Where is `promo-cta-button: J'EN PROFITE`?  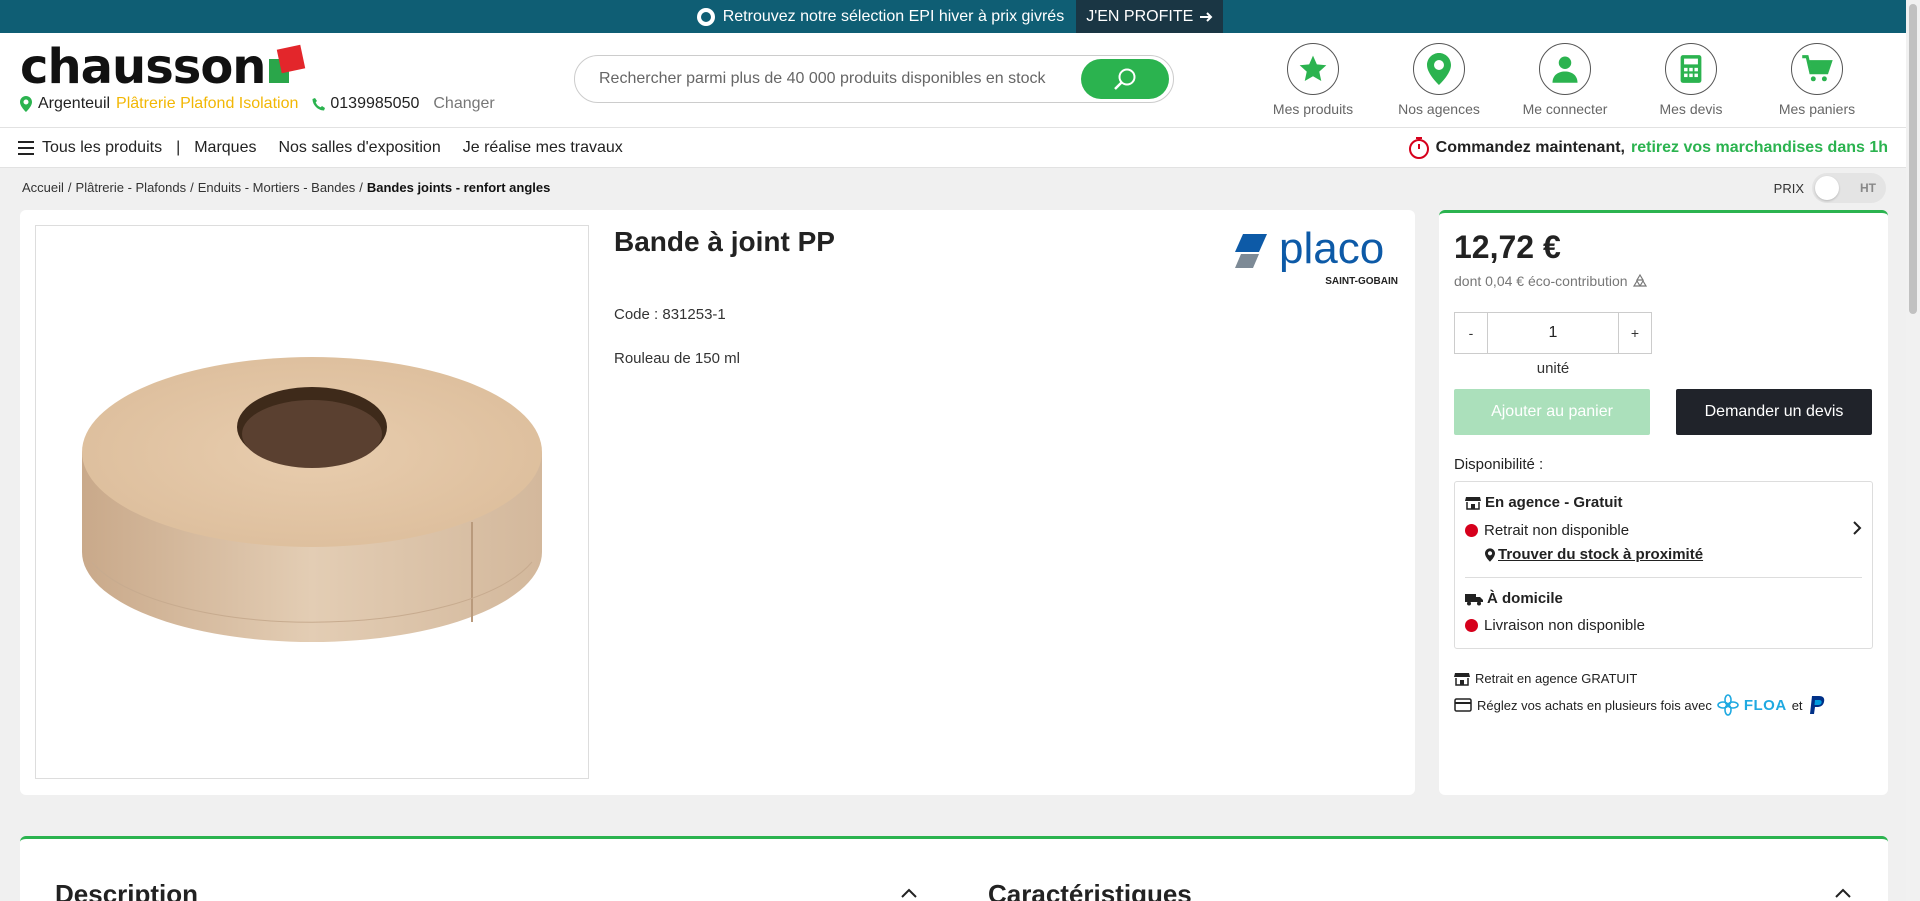 promo-cta-button: J'EN PROFITE is located at coordinates (1150, 16).